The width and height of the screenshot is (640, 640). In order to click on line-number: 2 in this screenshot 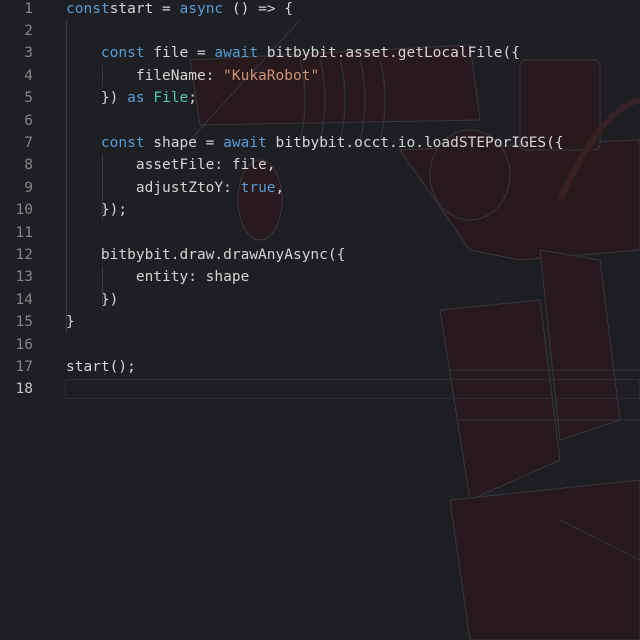, I will do `click(28, 30)`.